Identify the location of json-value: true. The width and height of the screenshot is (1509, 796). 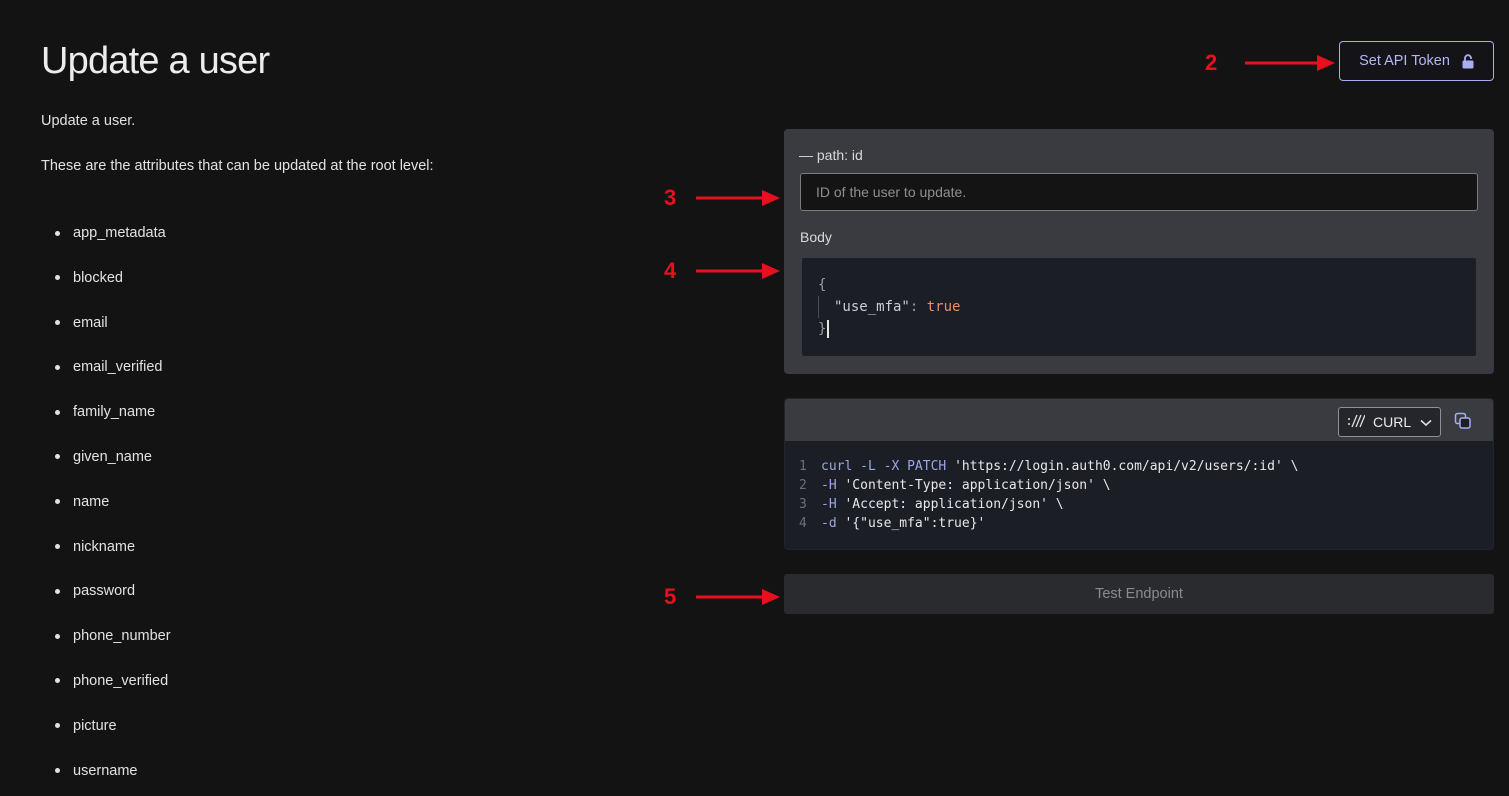
(943, 307).